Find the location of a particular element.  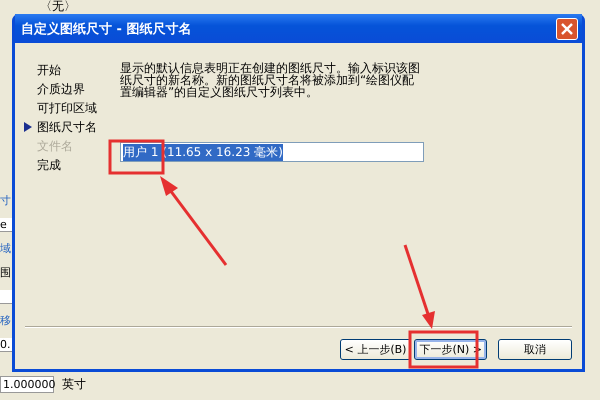

wizard-step: 文件名 is located at coordinates (55, 146).